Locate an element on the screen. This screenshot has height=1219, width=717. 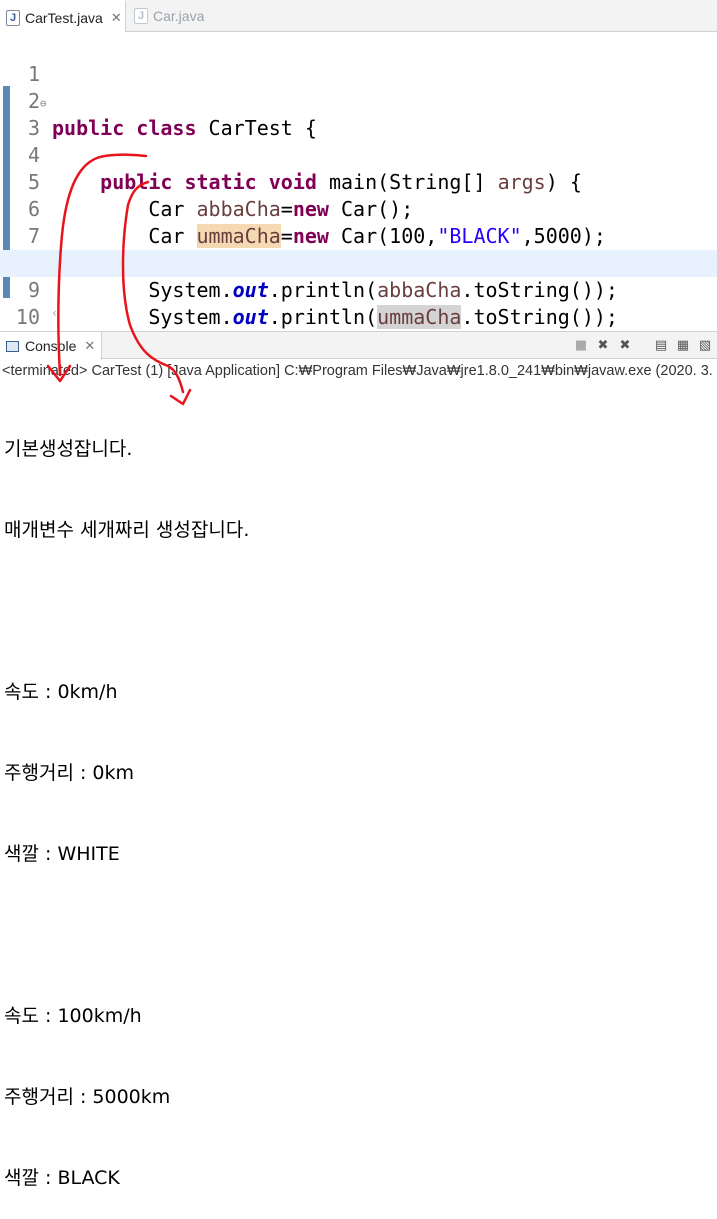
tab-label: CarTest.java is located at coordinates (64, 17).